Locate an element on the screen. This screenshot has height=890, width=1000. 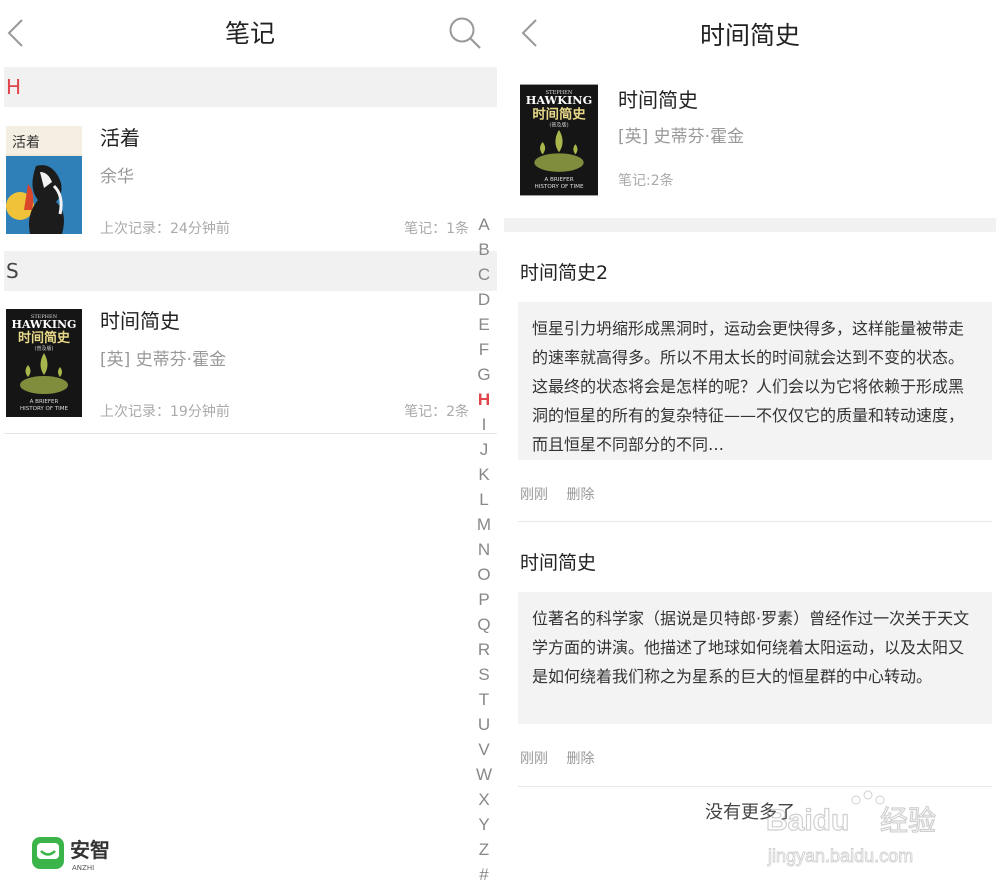
baidu-brand: Baidu is located at coordinates (807, 820).